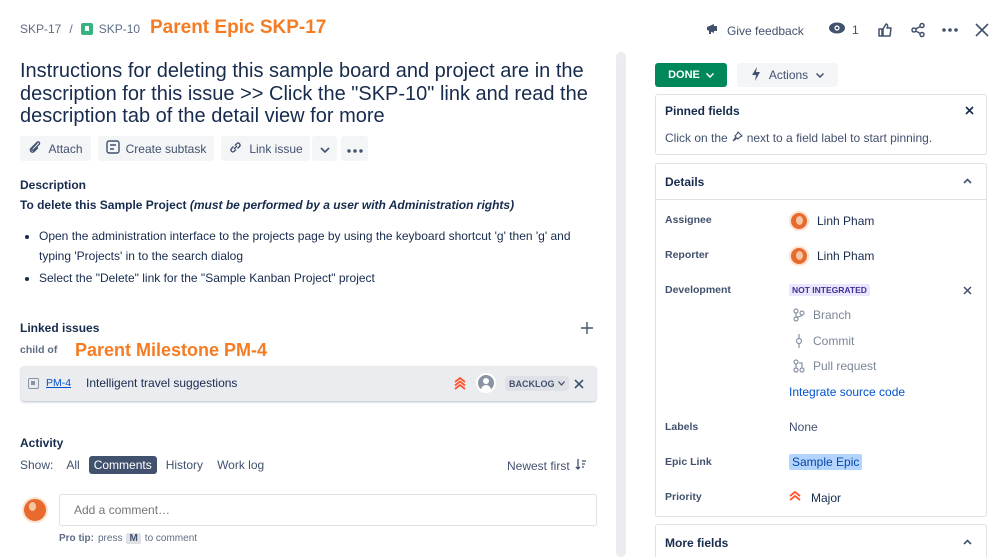 This screenshot has height=557, width=998. I want to click on dev-branch: Branch, so click(822, 315).